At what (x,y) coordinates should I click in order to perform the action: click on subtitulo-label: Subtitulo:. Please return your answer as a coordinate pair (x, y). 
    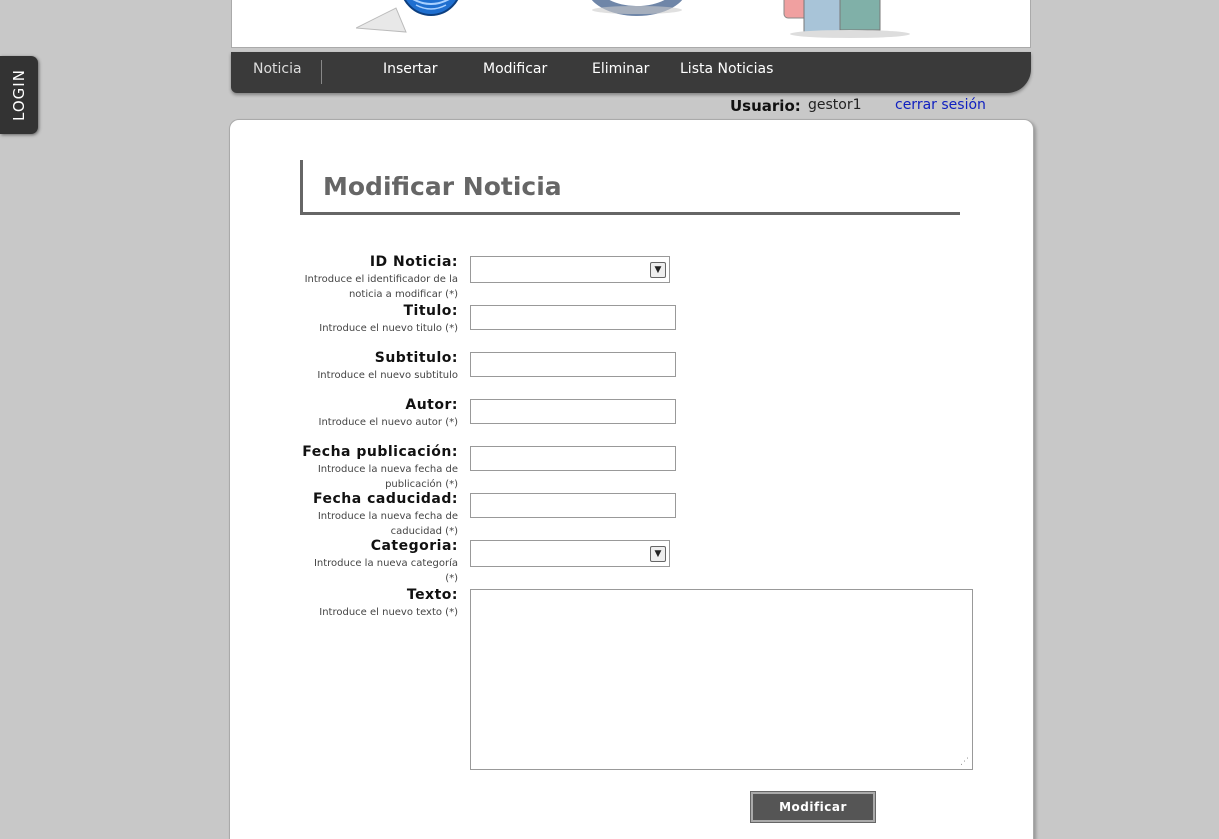
    Looking at the image, I should click on (416, 358).